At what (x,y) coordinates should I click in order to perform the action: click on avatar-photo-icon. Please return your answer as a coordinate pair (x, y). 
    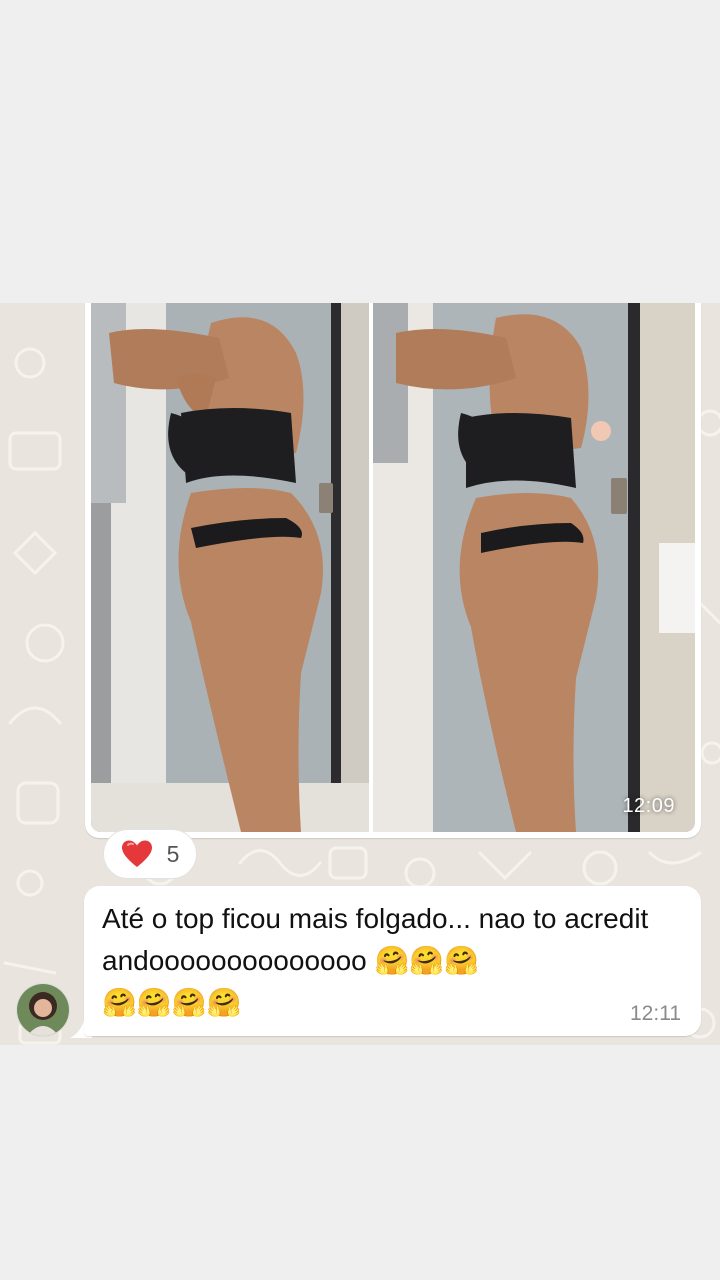
    Looking at the image, I should click on (43, 1010).